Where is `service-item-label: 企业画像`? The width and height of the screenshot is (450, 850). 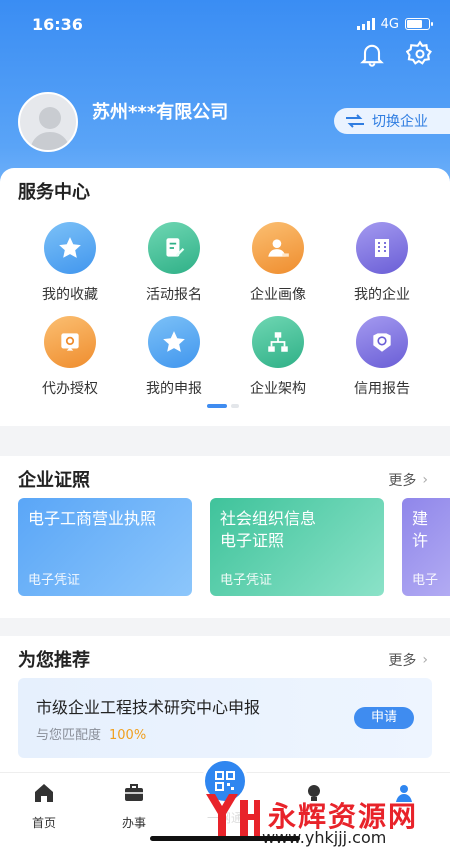
service-item-label: 企业画像 is located at coordinates (278, 295).